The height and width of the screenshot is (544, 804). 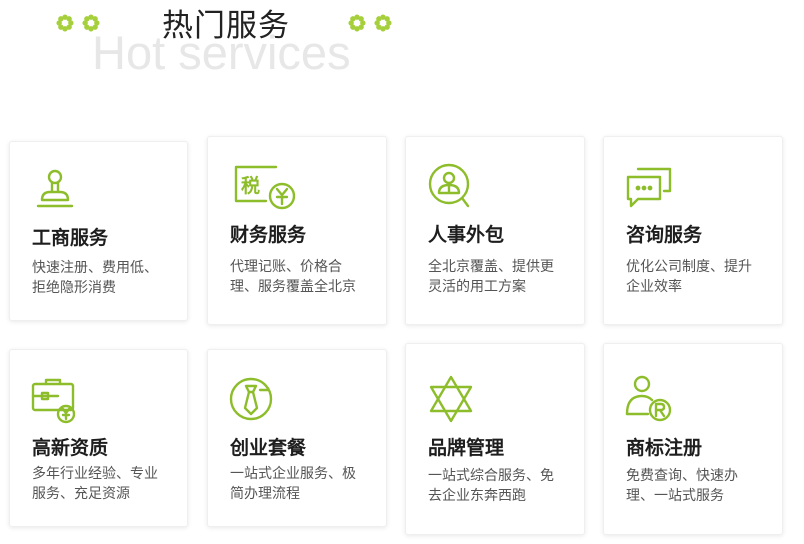 I want to click on briefcase-icon, so click(x=53, y=401).